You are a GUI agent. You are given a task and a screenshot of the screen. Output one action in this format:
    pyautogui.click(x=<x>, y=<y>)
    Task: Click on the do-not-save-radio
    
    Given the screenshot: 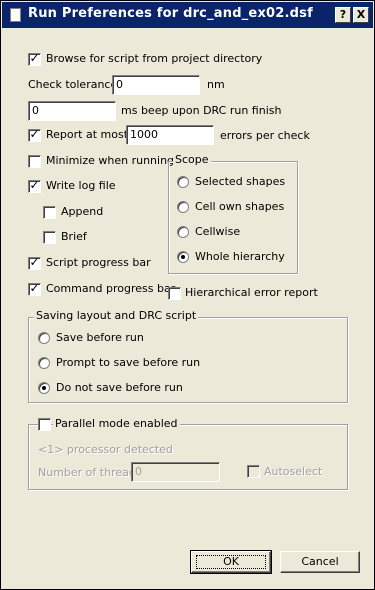 What is the action you would take?
    pyautogui.click(x=44, y=388)
    